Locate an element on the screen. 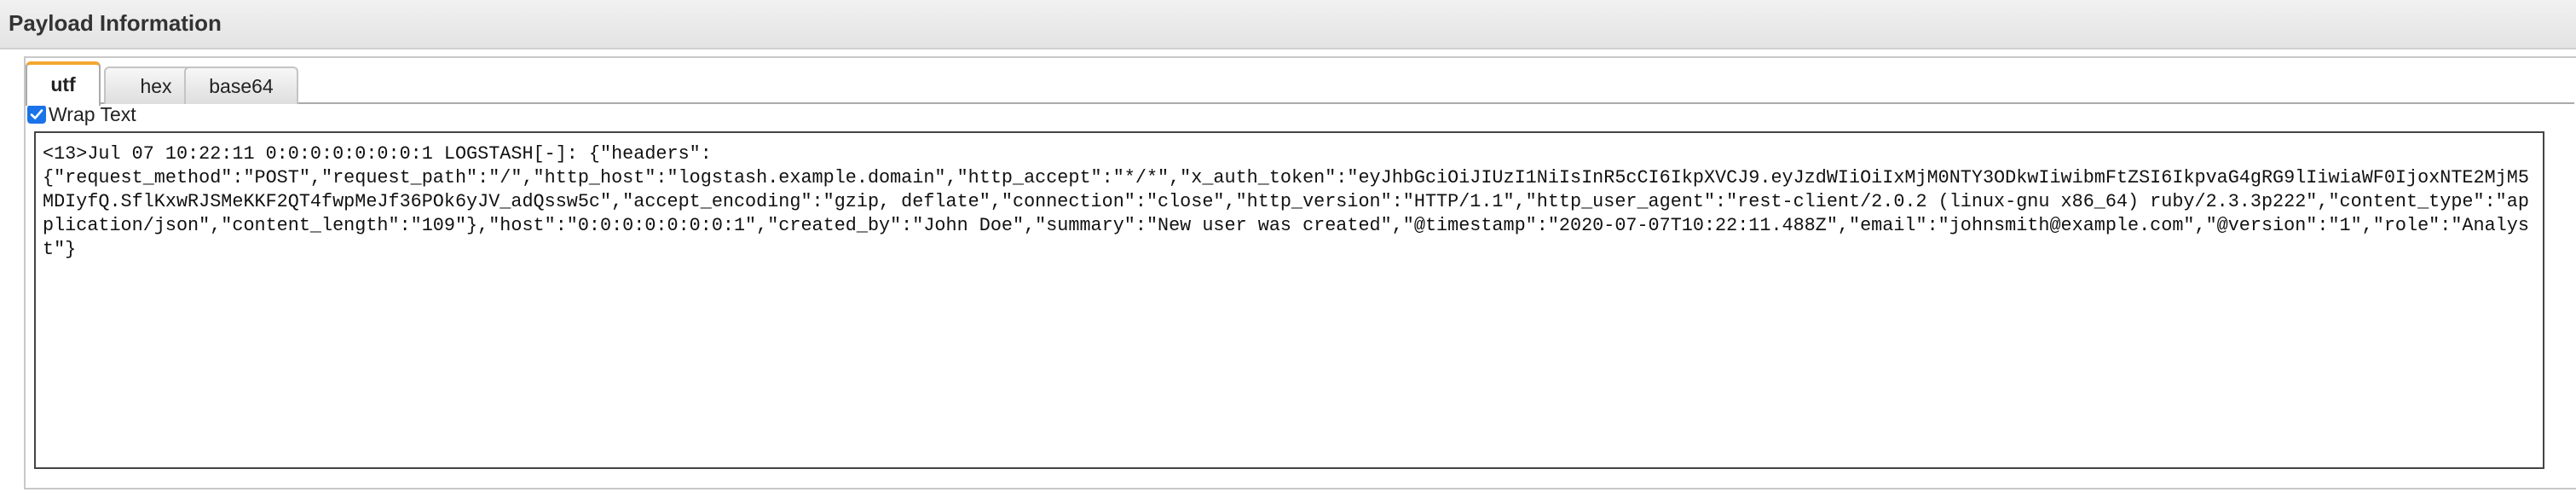  wrap-text-label: Wrap Text is located at coordinates (92, 113).